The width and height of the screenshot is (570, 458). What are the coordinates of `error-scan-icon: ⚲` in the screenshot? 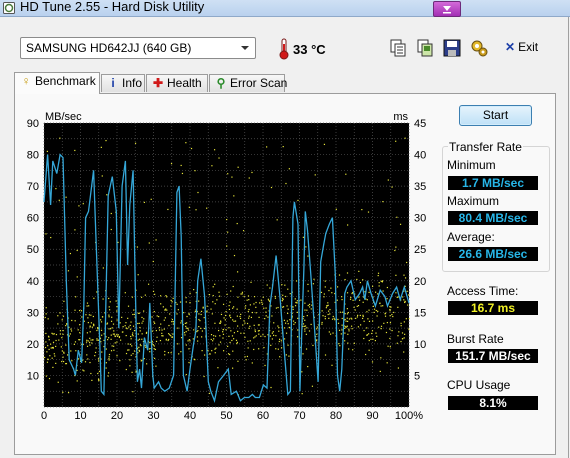 It's located at (221, 83).